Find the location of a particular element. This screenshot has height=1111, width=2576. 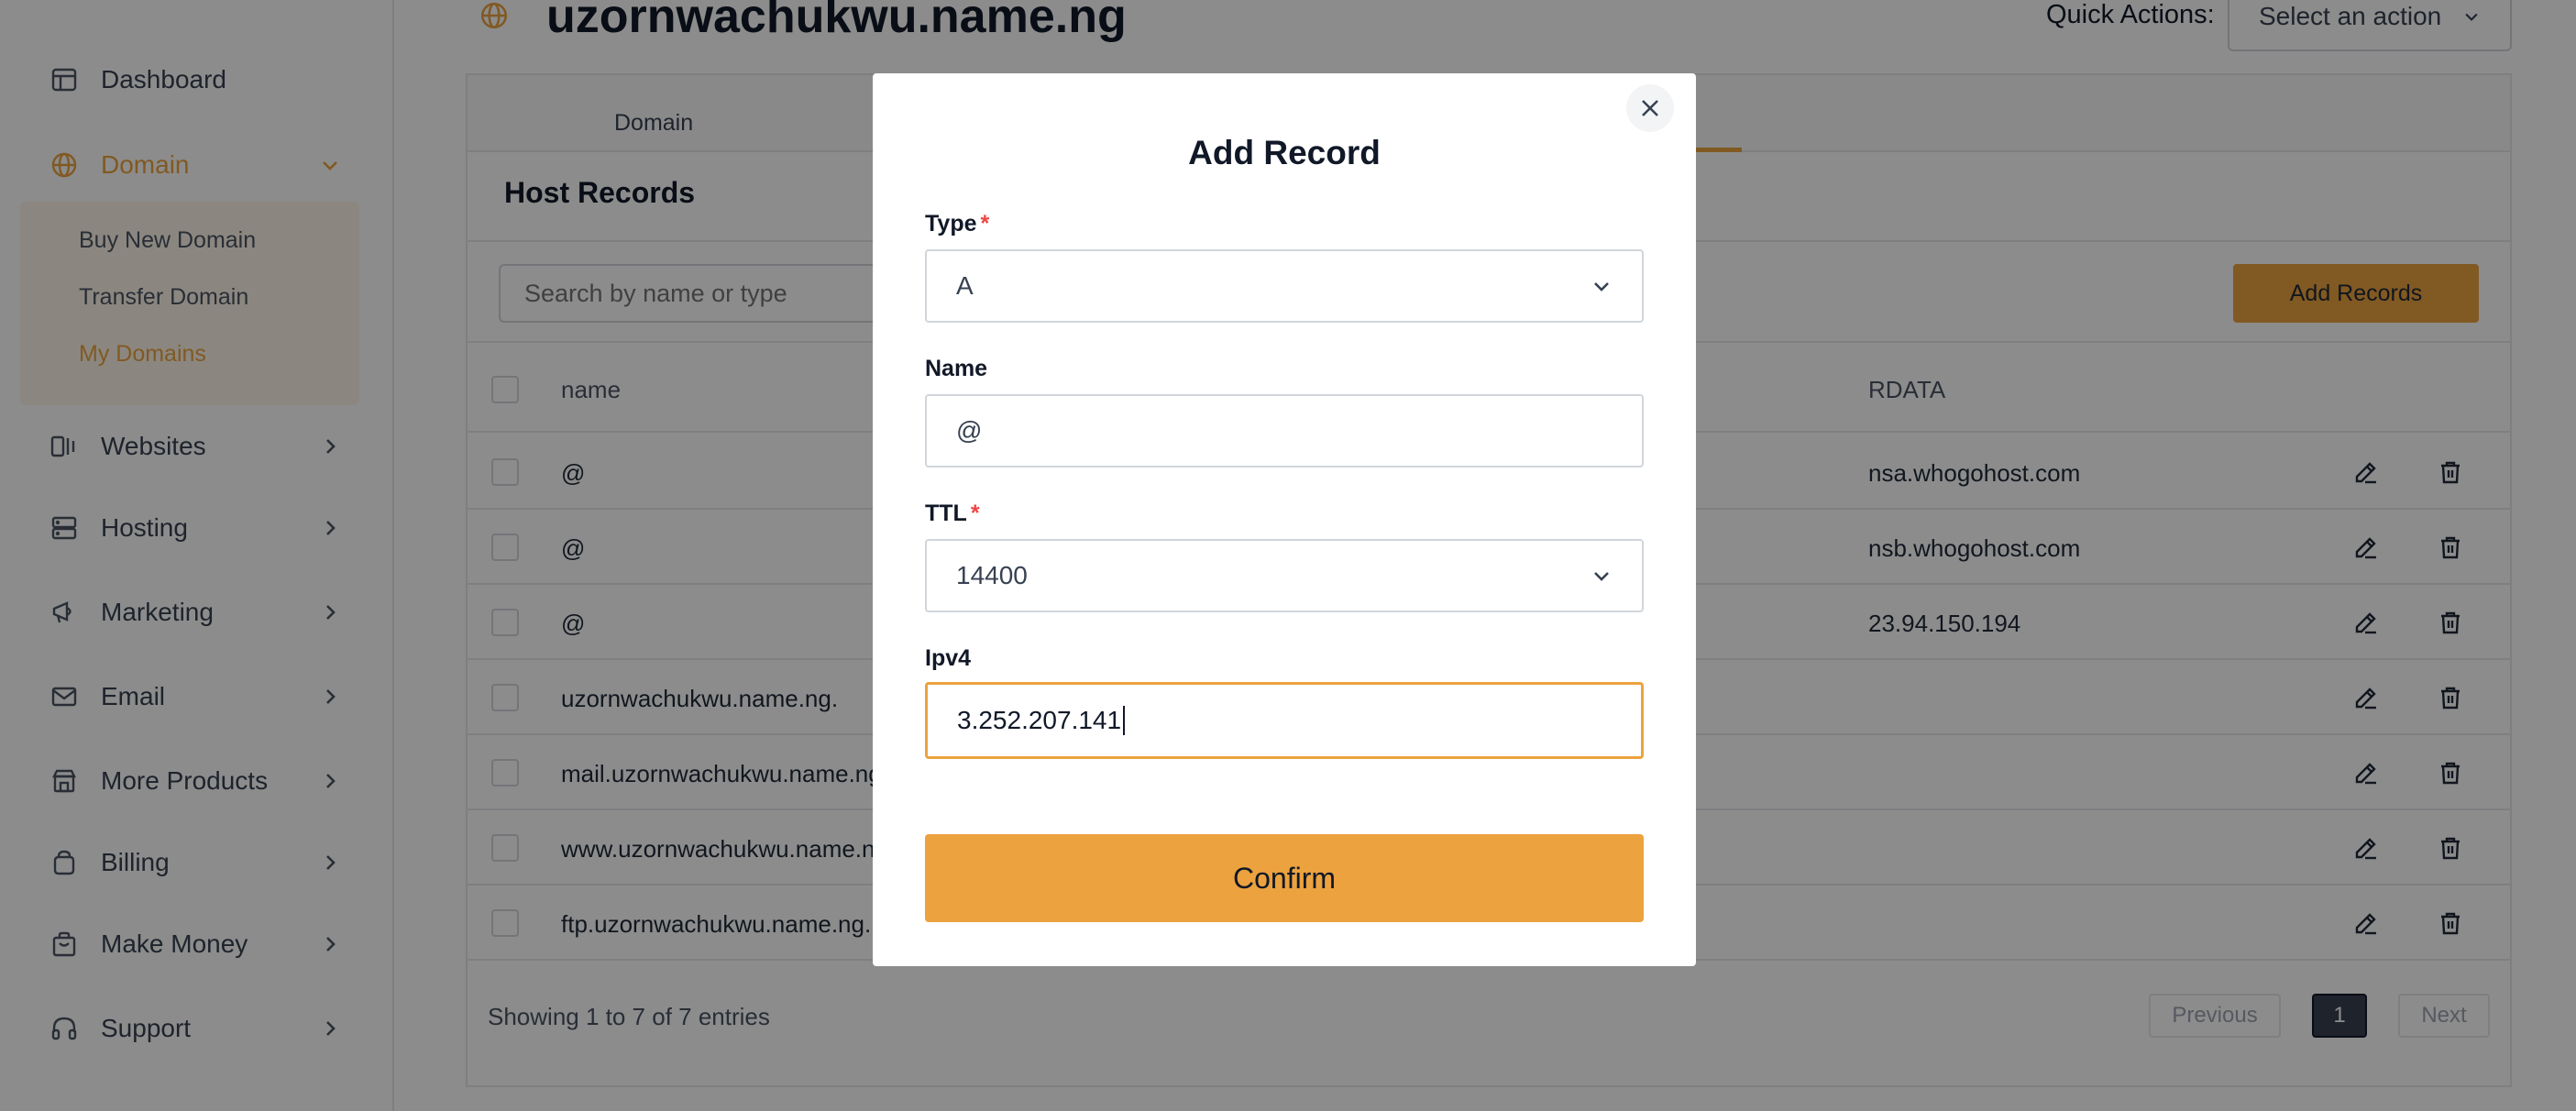

name-value: @ is located at coordinates (969, 430).